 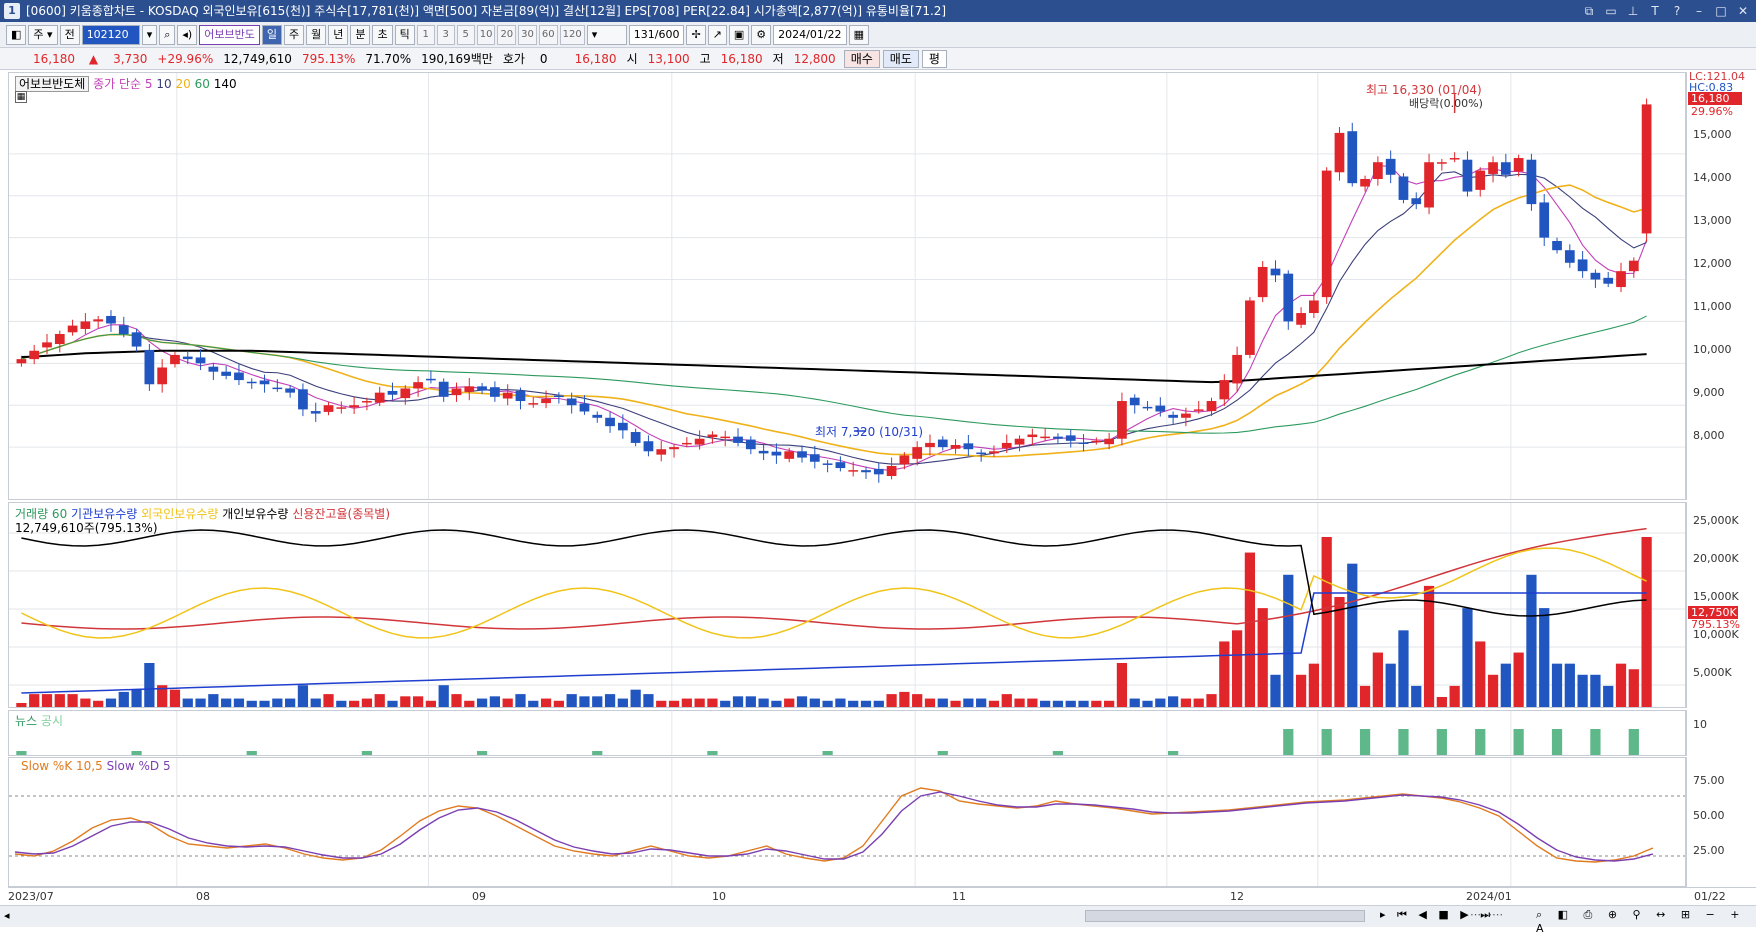 I want to click on buy-button: 매수, so click(x=861, y=58).